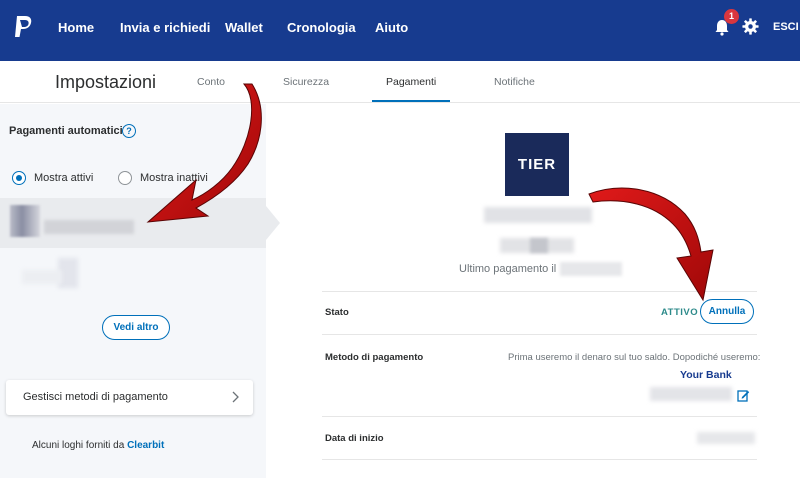 This screenshot has height=478, width=800. What do you see at coordinates (211, 82) in the screenshot?
I see `tab-account: Conto` at bounding box center [211, 82].